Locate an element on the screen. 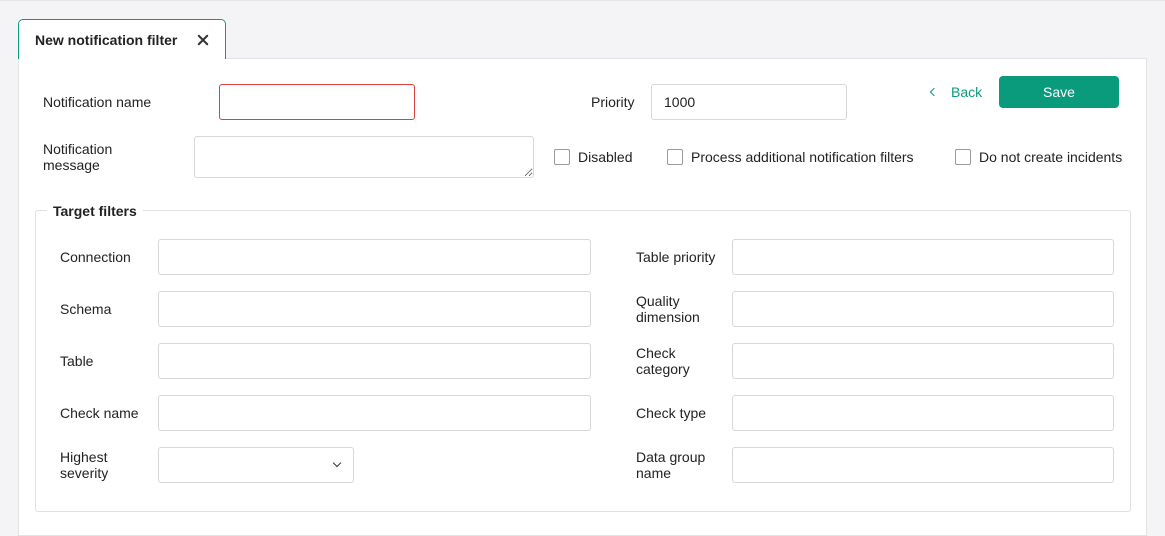  disabled-checkbox: Disabled is located at coordinates (593, 157).